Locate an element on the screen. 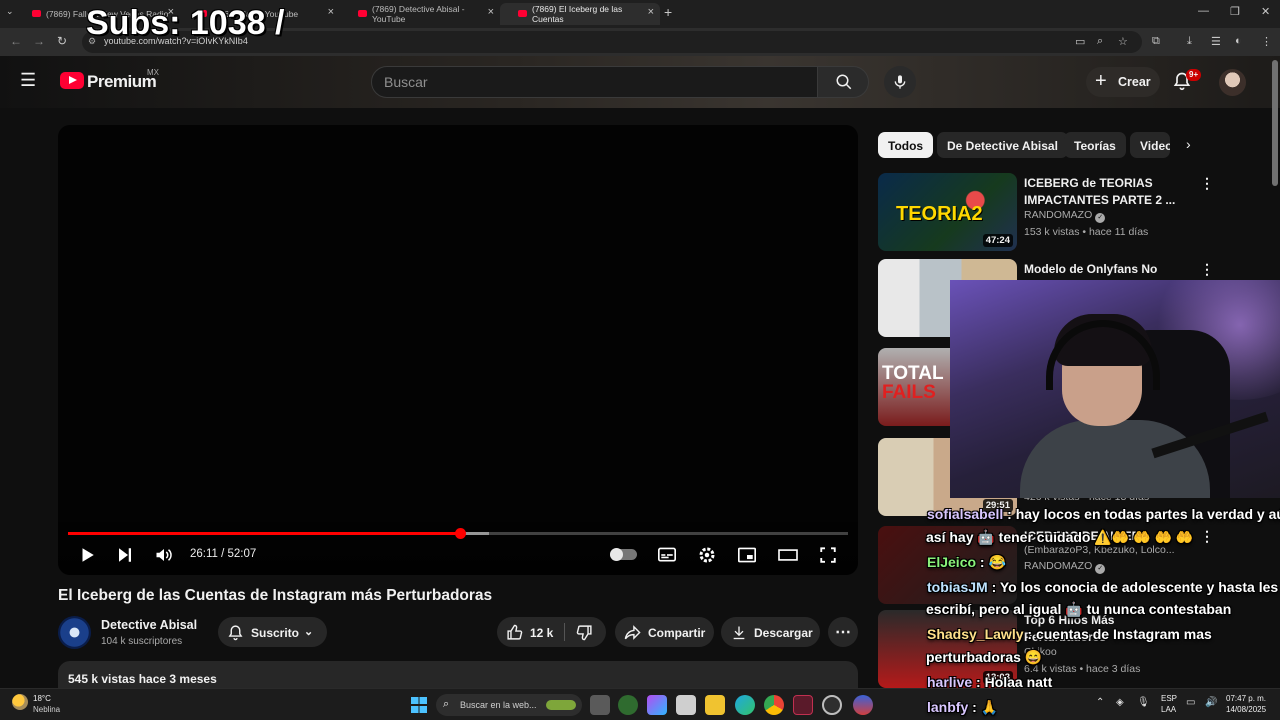 The width and height of the screenshot is (1280, 720). browser-tab: (7869) Detective Abisal - YouTube × is located at coordinates (420, 14).